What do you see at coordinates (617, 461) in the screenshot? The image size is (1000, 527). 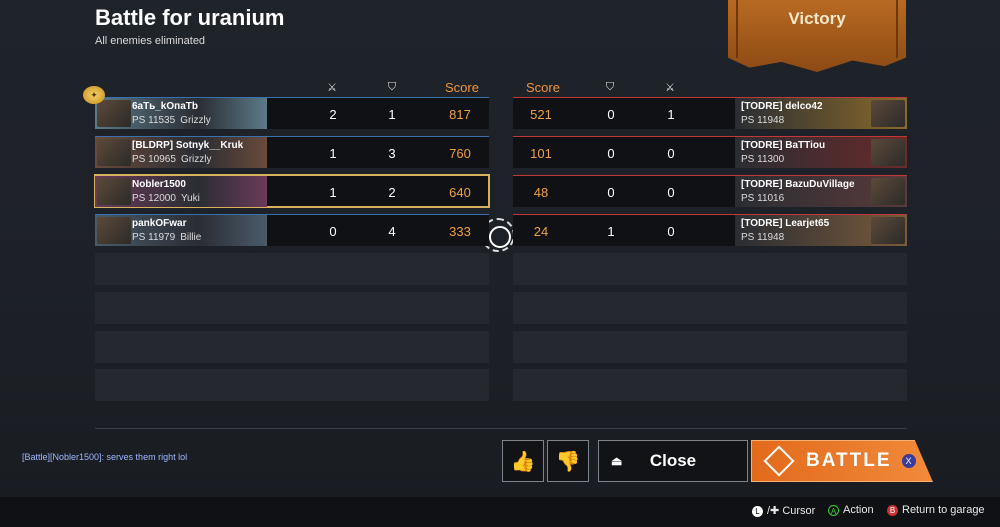 I see `close-icon: ⏏` at bounding box center [617, 461].